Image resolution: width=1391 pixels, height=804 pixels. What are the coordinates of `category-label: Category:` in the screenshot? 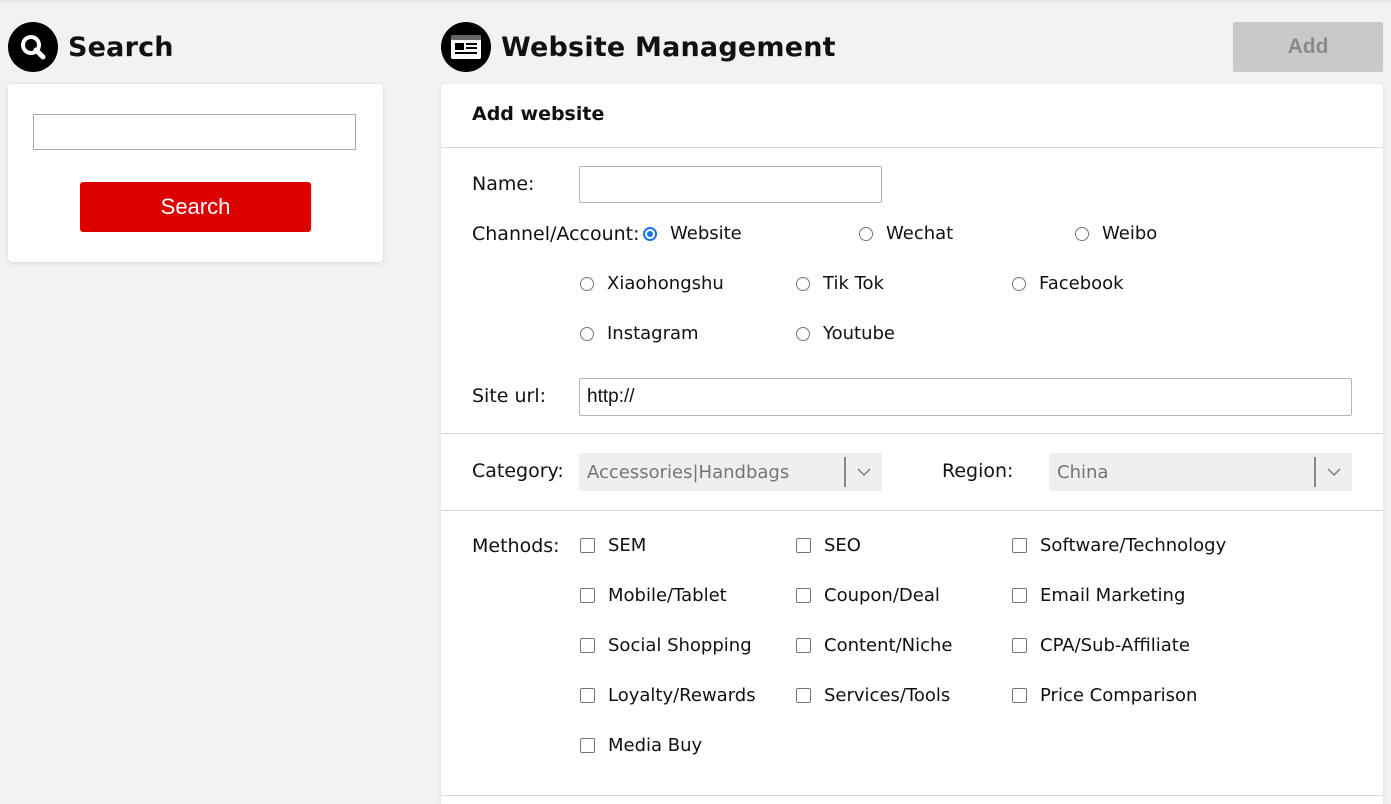 It's located at (518, 471).